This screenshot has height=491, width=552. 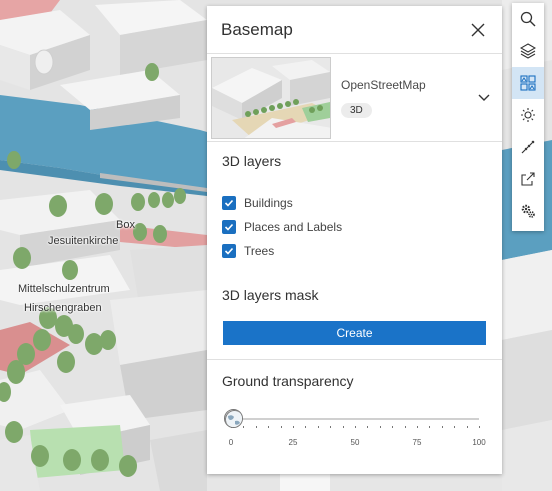 I want to click on layer-checkbox-trees: Trees, so click(x=354, y=251).